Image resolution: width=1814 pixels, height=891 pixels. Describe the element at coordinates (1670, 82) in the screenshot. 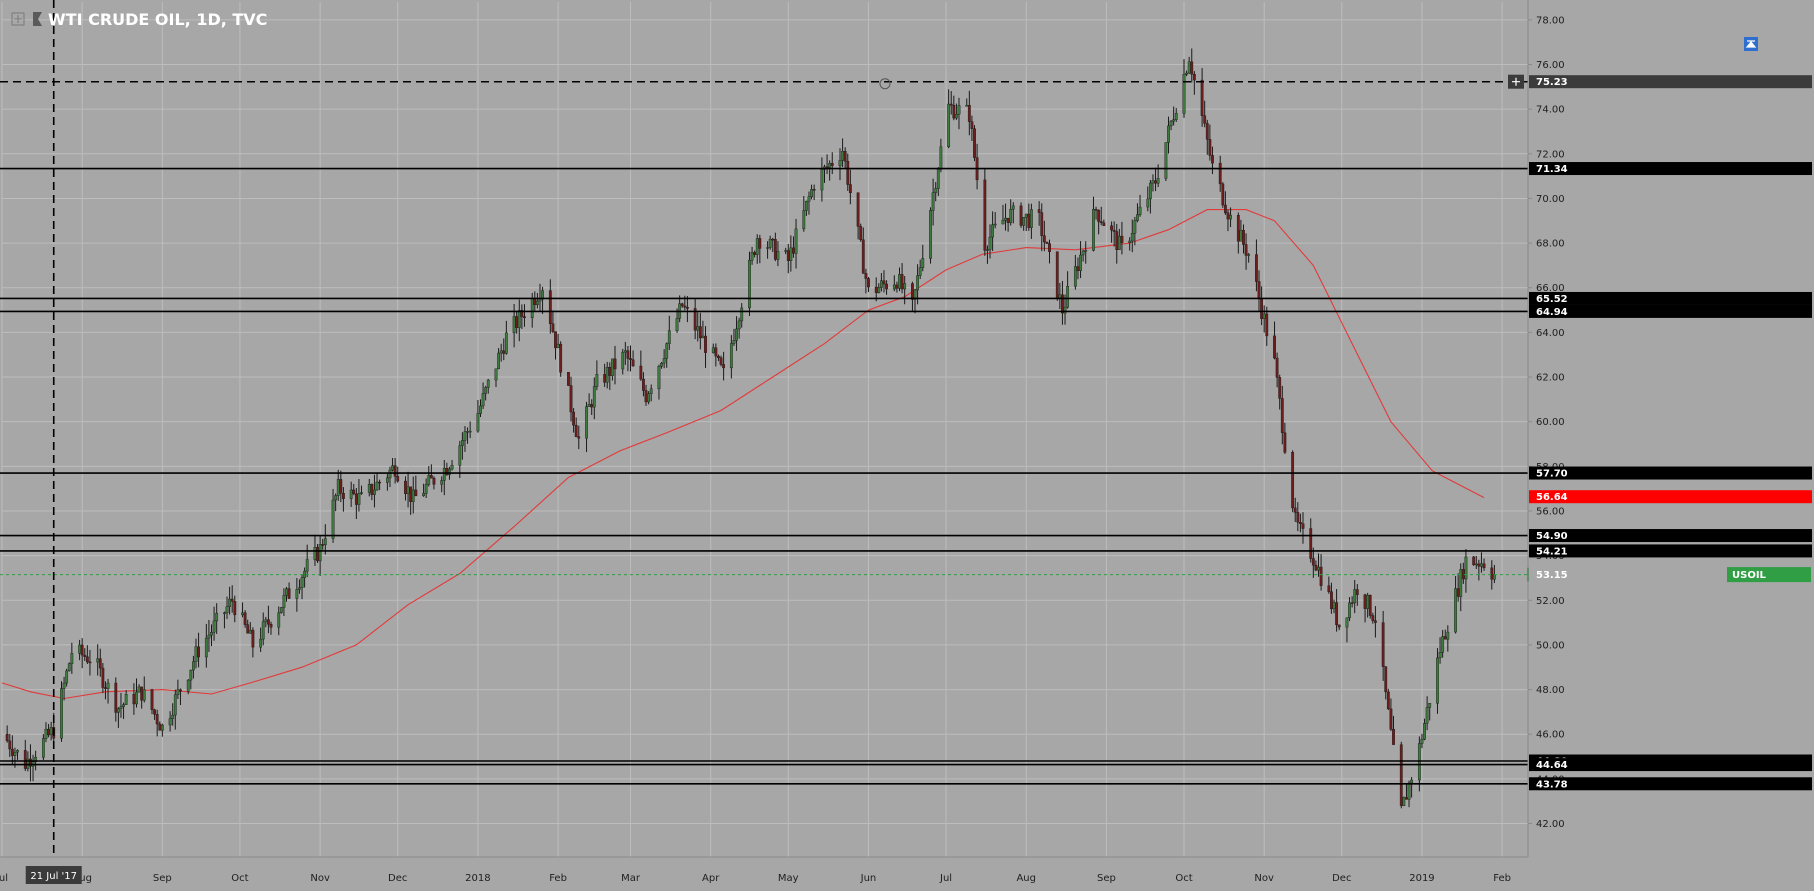

I see `dashed-level-label-bg` at that location.